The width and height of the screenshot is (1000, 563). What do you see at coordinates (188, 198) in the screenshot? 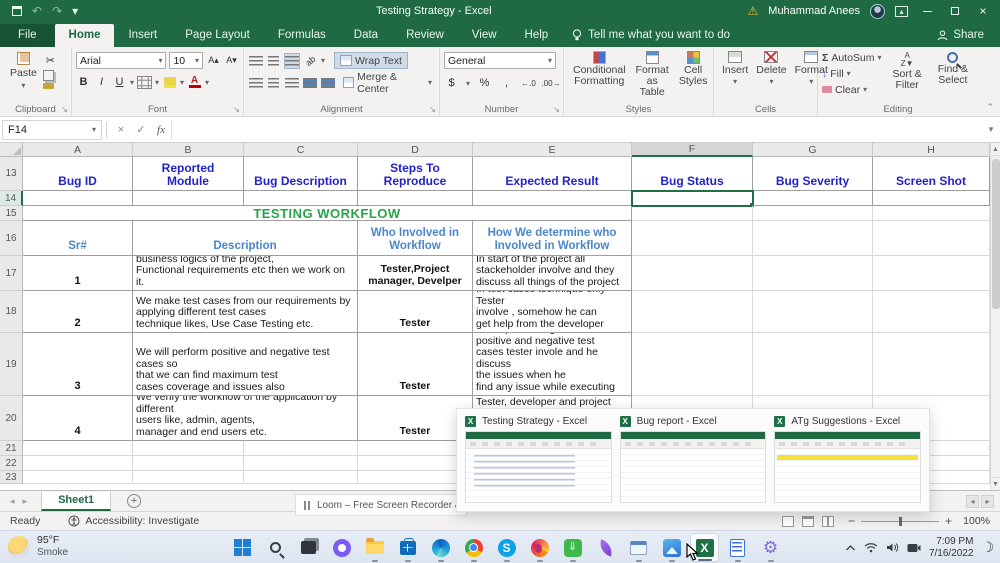
I see `cell-b14` at bounding box center [188, 198].